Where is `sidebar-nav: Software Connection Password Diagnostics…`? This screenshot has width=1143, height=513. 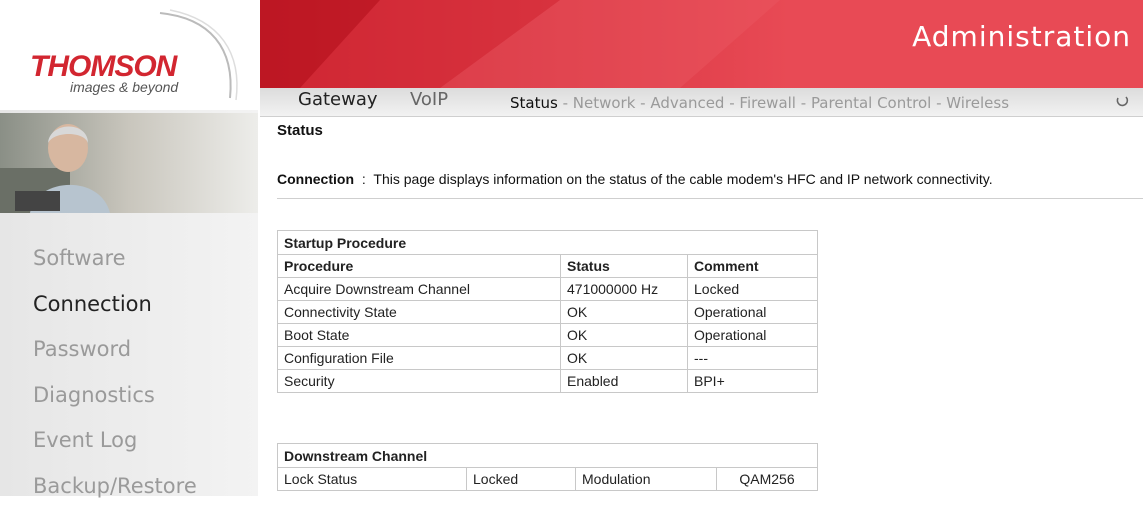 sidebar-nav: Software Connection Password Diagnostics… is located at coordinates (115, 376).